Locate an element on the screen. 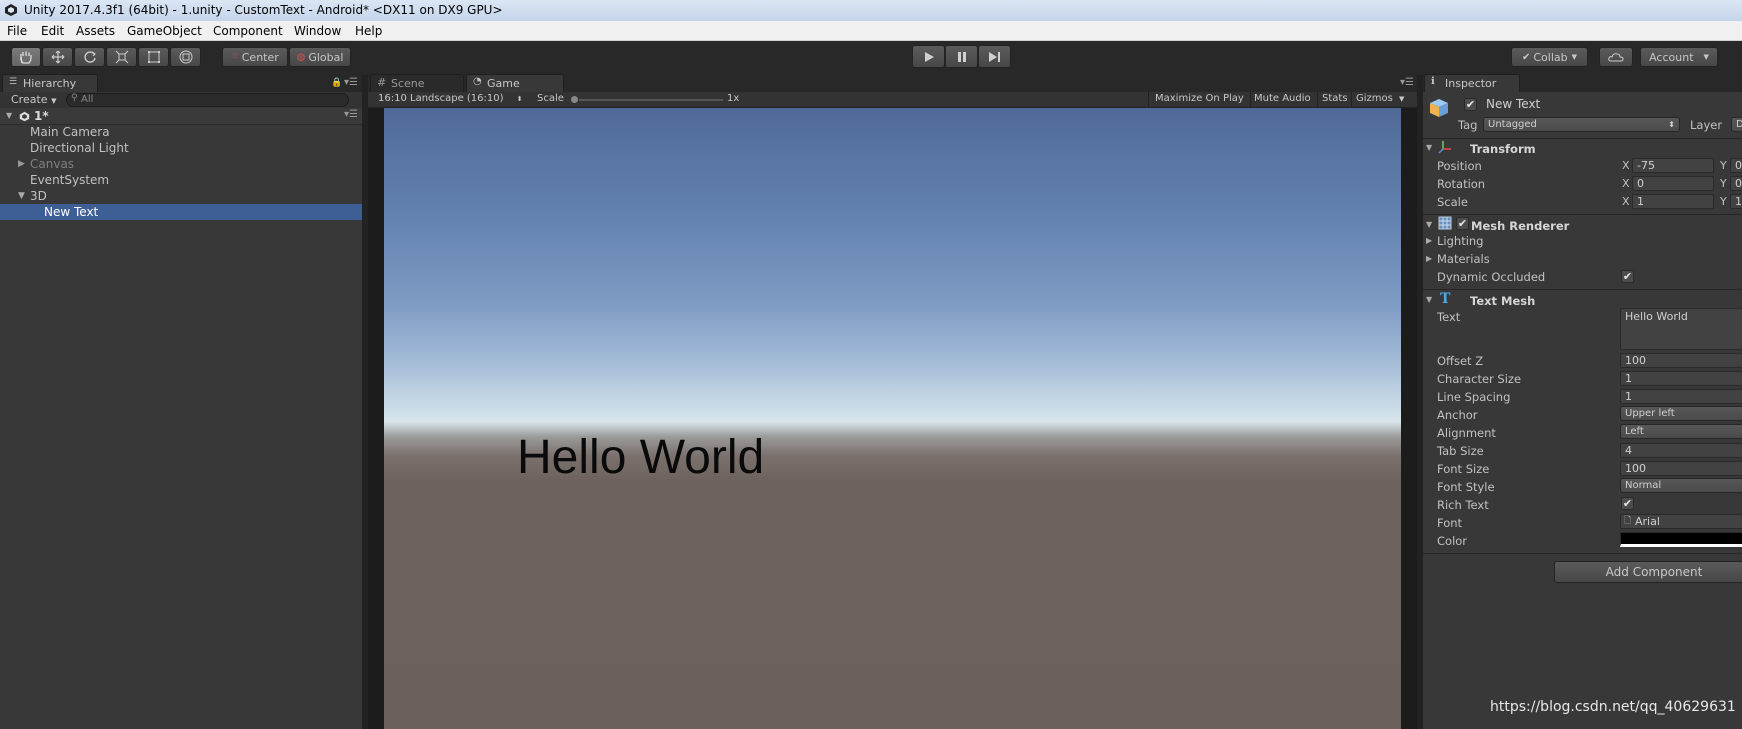 Image resolution: width=1742 pixels, height=729 pixels. mute-audio-toggle: Mute Audio is located at coordinates (1282, 98).